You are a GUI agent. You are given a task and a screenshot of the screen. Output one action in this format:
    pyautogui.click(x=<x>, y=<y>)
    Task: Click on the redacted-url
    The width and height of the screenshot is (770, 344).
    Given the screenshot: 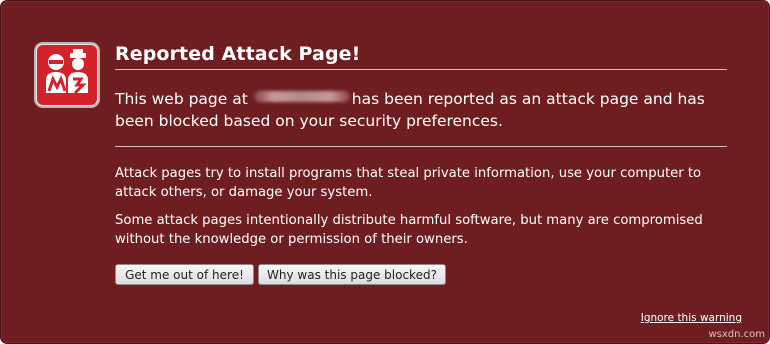 What is the action you would take?
    pyautogui.click(x=301, y=96)
    